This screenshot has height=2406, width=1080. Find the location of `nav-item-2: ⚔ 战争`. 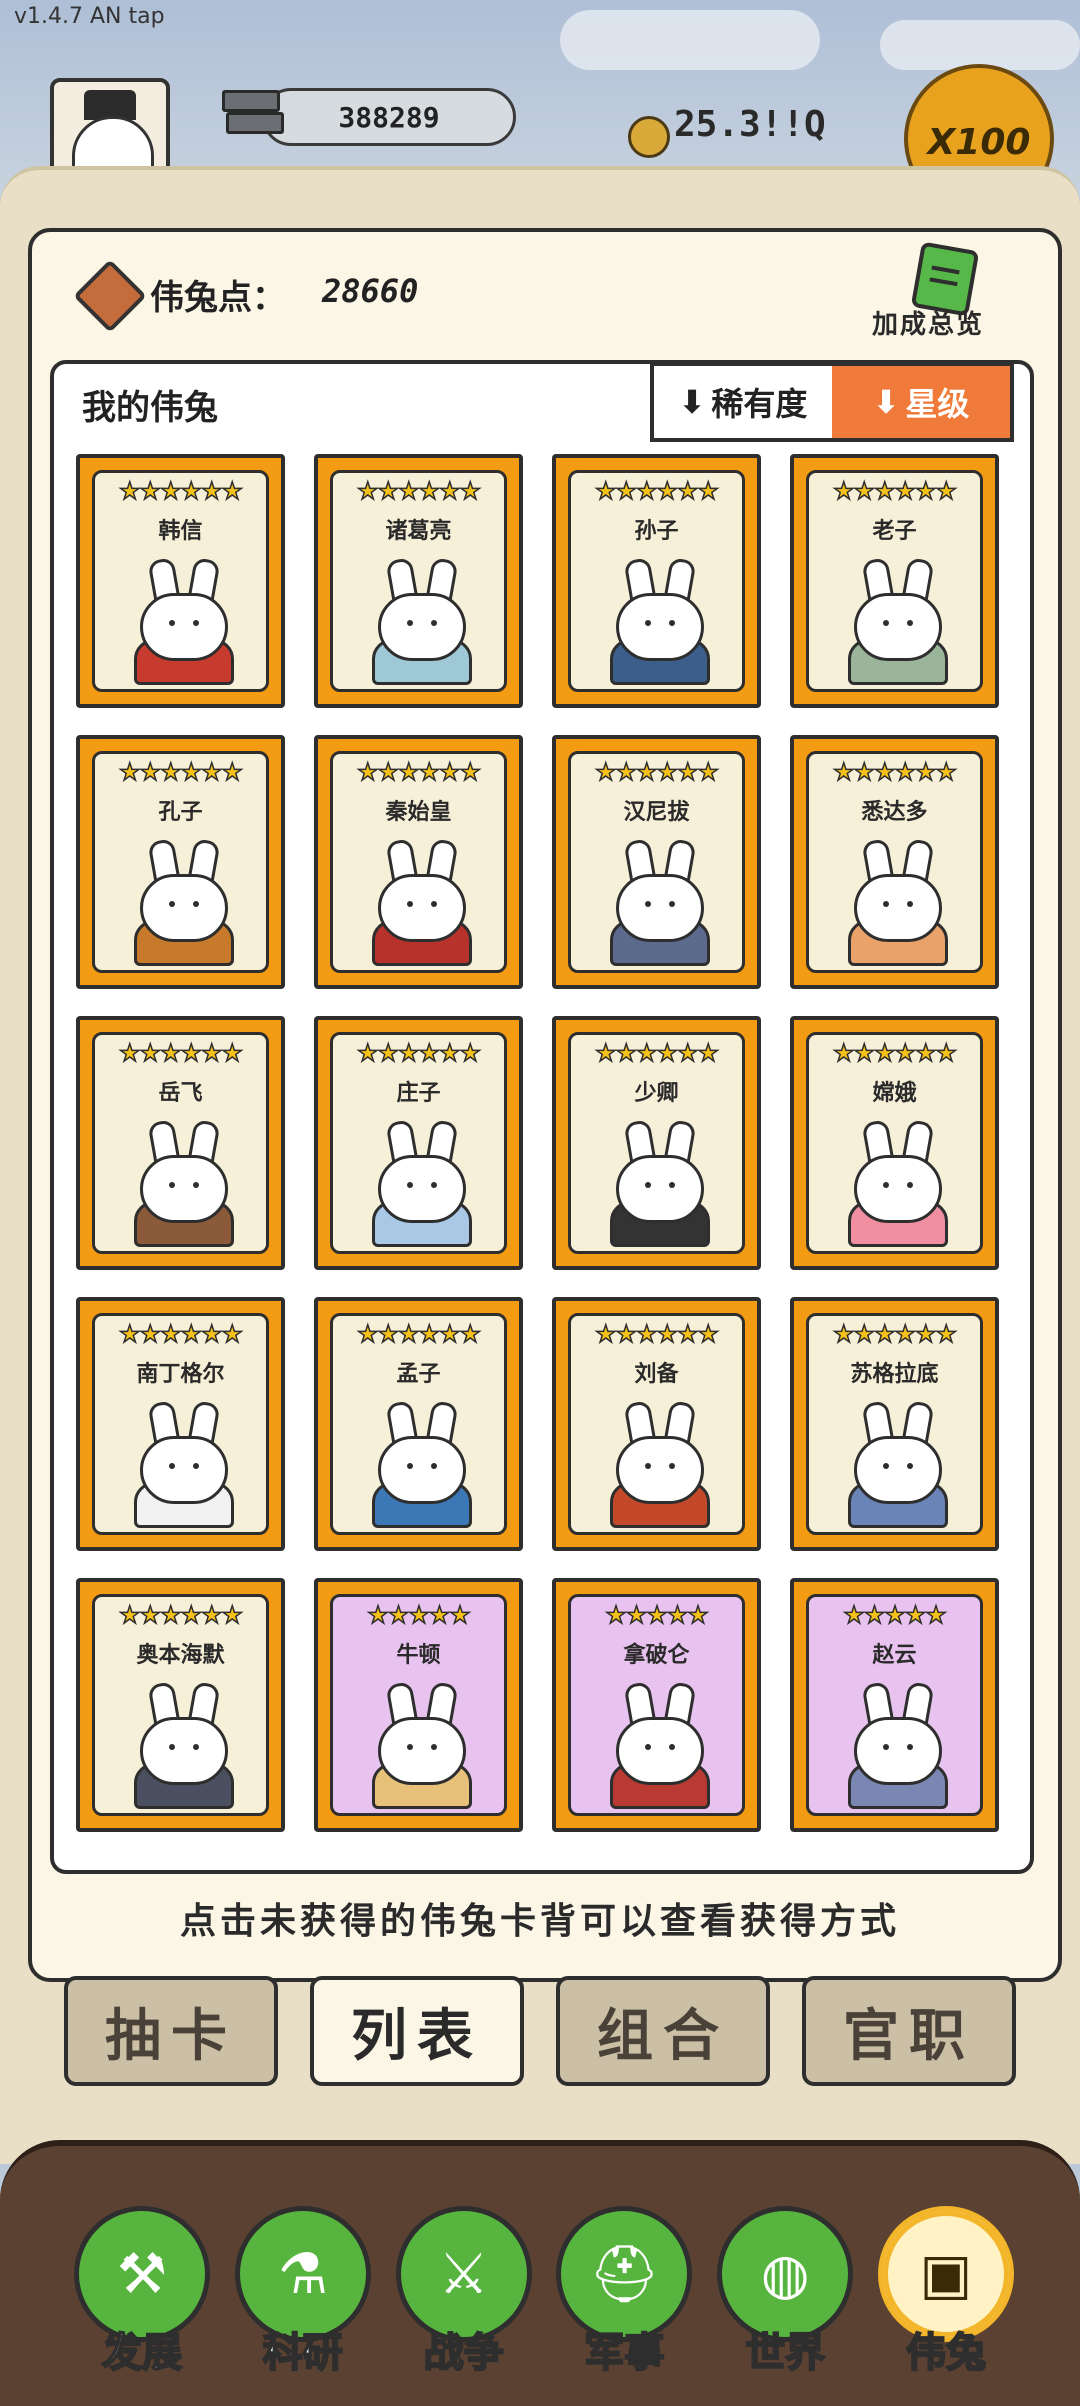

nav-item-2: ⚔ 战争 is located at coordinates (463, 2296).